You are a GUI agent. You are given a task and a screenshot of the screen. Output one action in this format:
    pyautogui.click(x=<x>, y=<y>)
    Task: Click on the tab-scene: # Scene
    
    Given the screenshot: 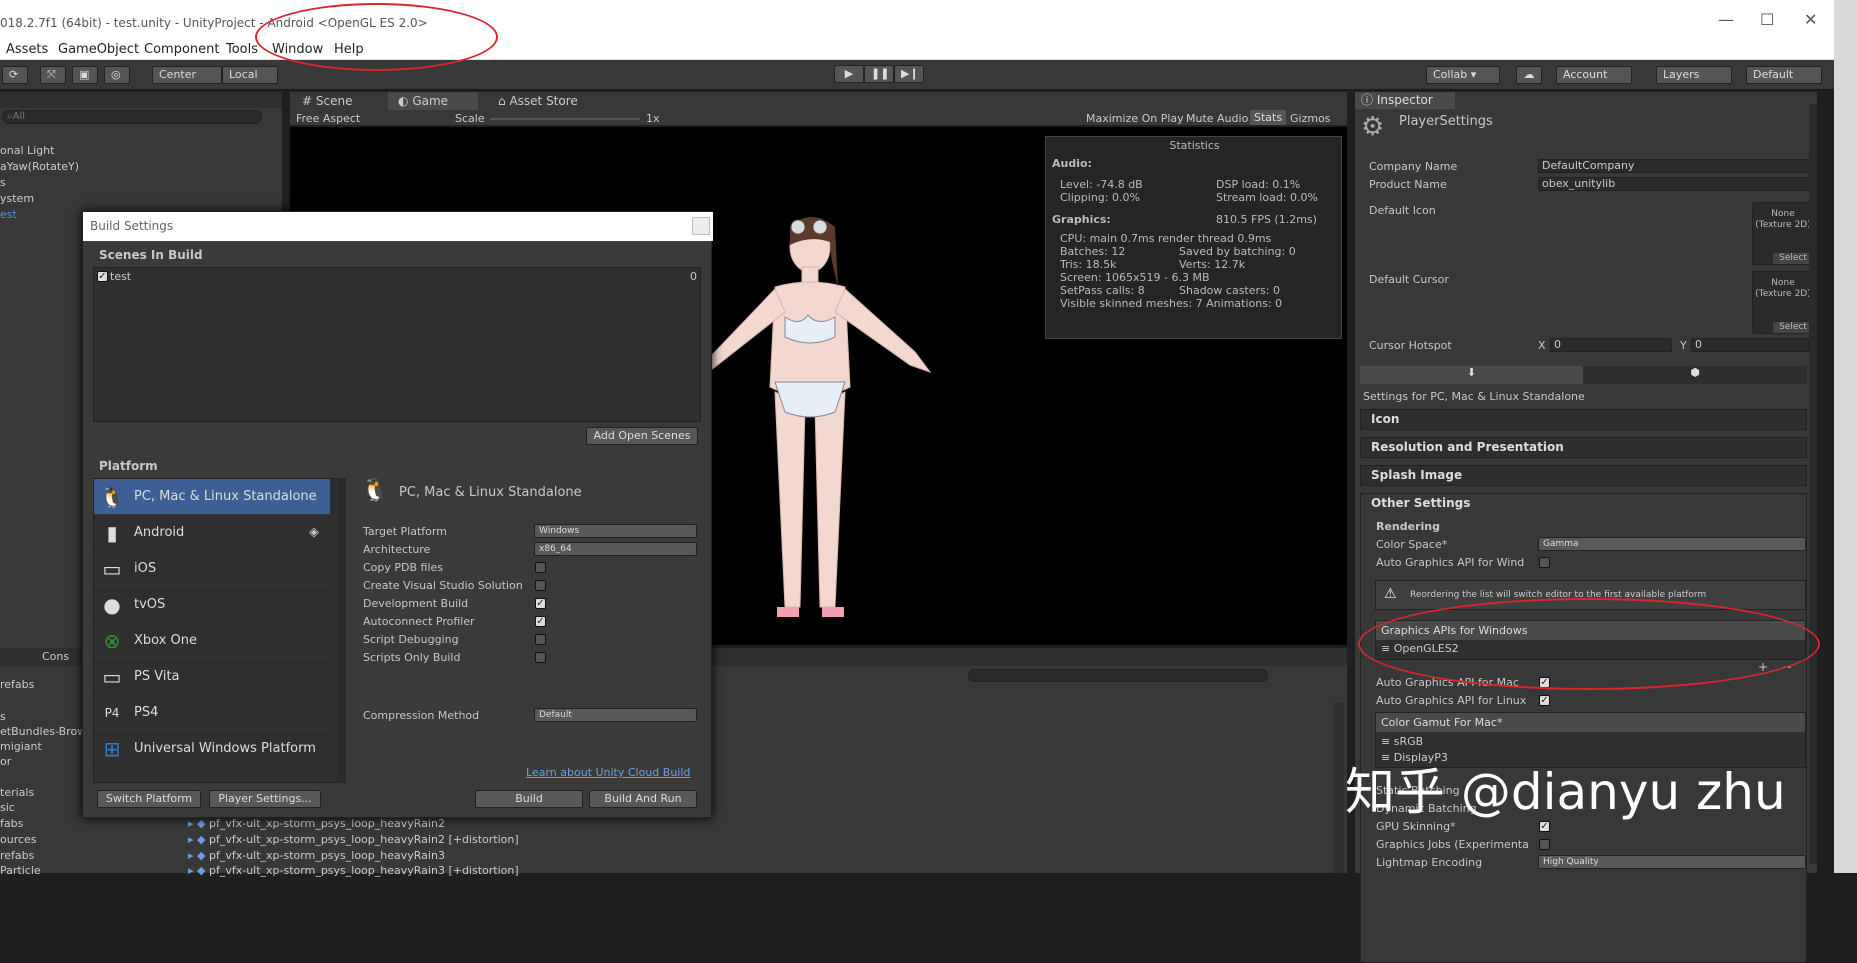 What is the action you would take?
    pyautogui.click(x=327, y=101)
    